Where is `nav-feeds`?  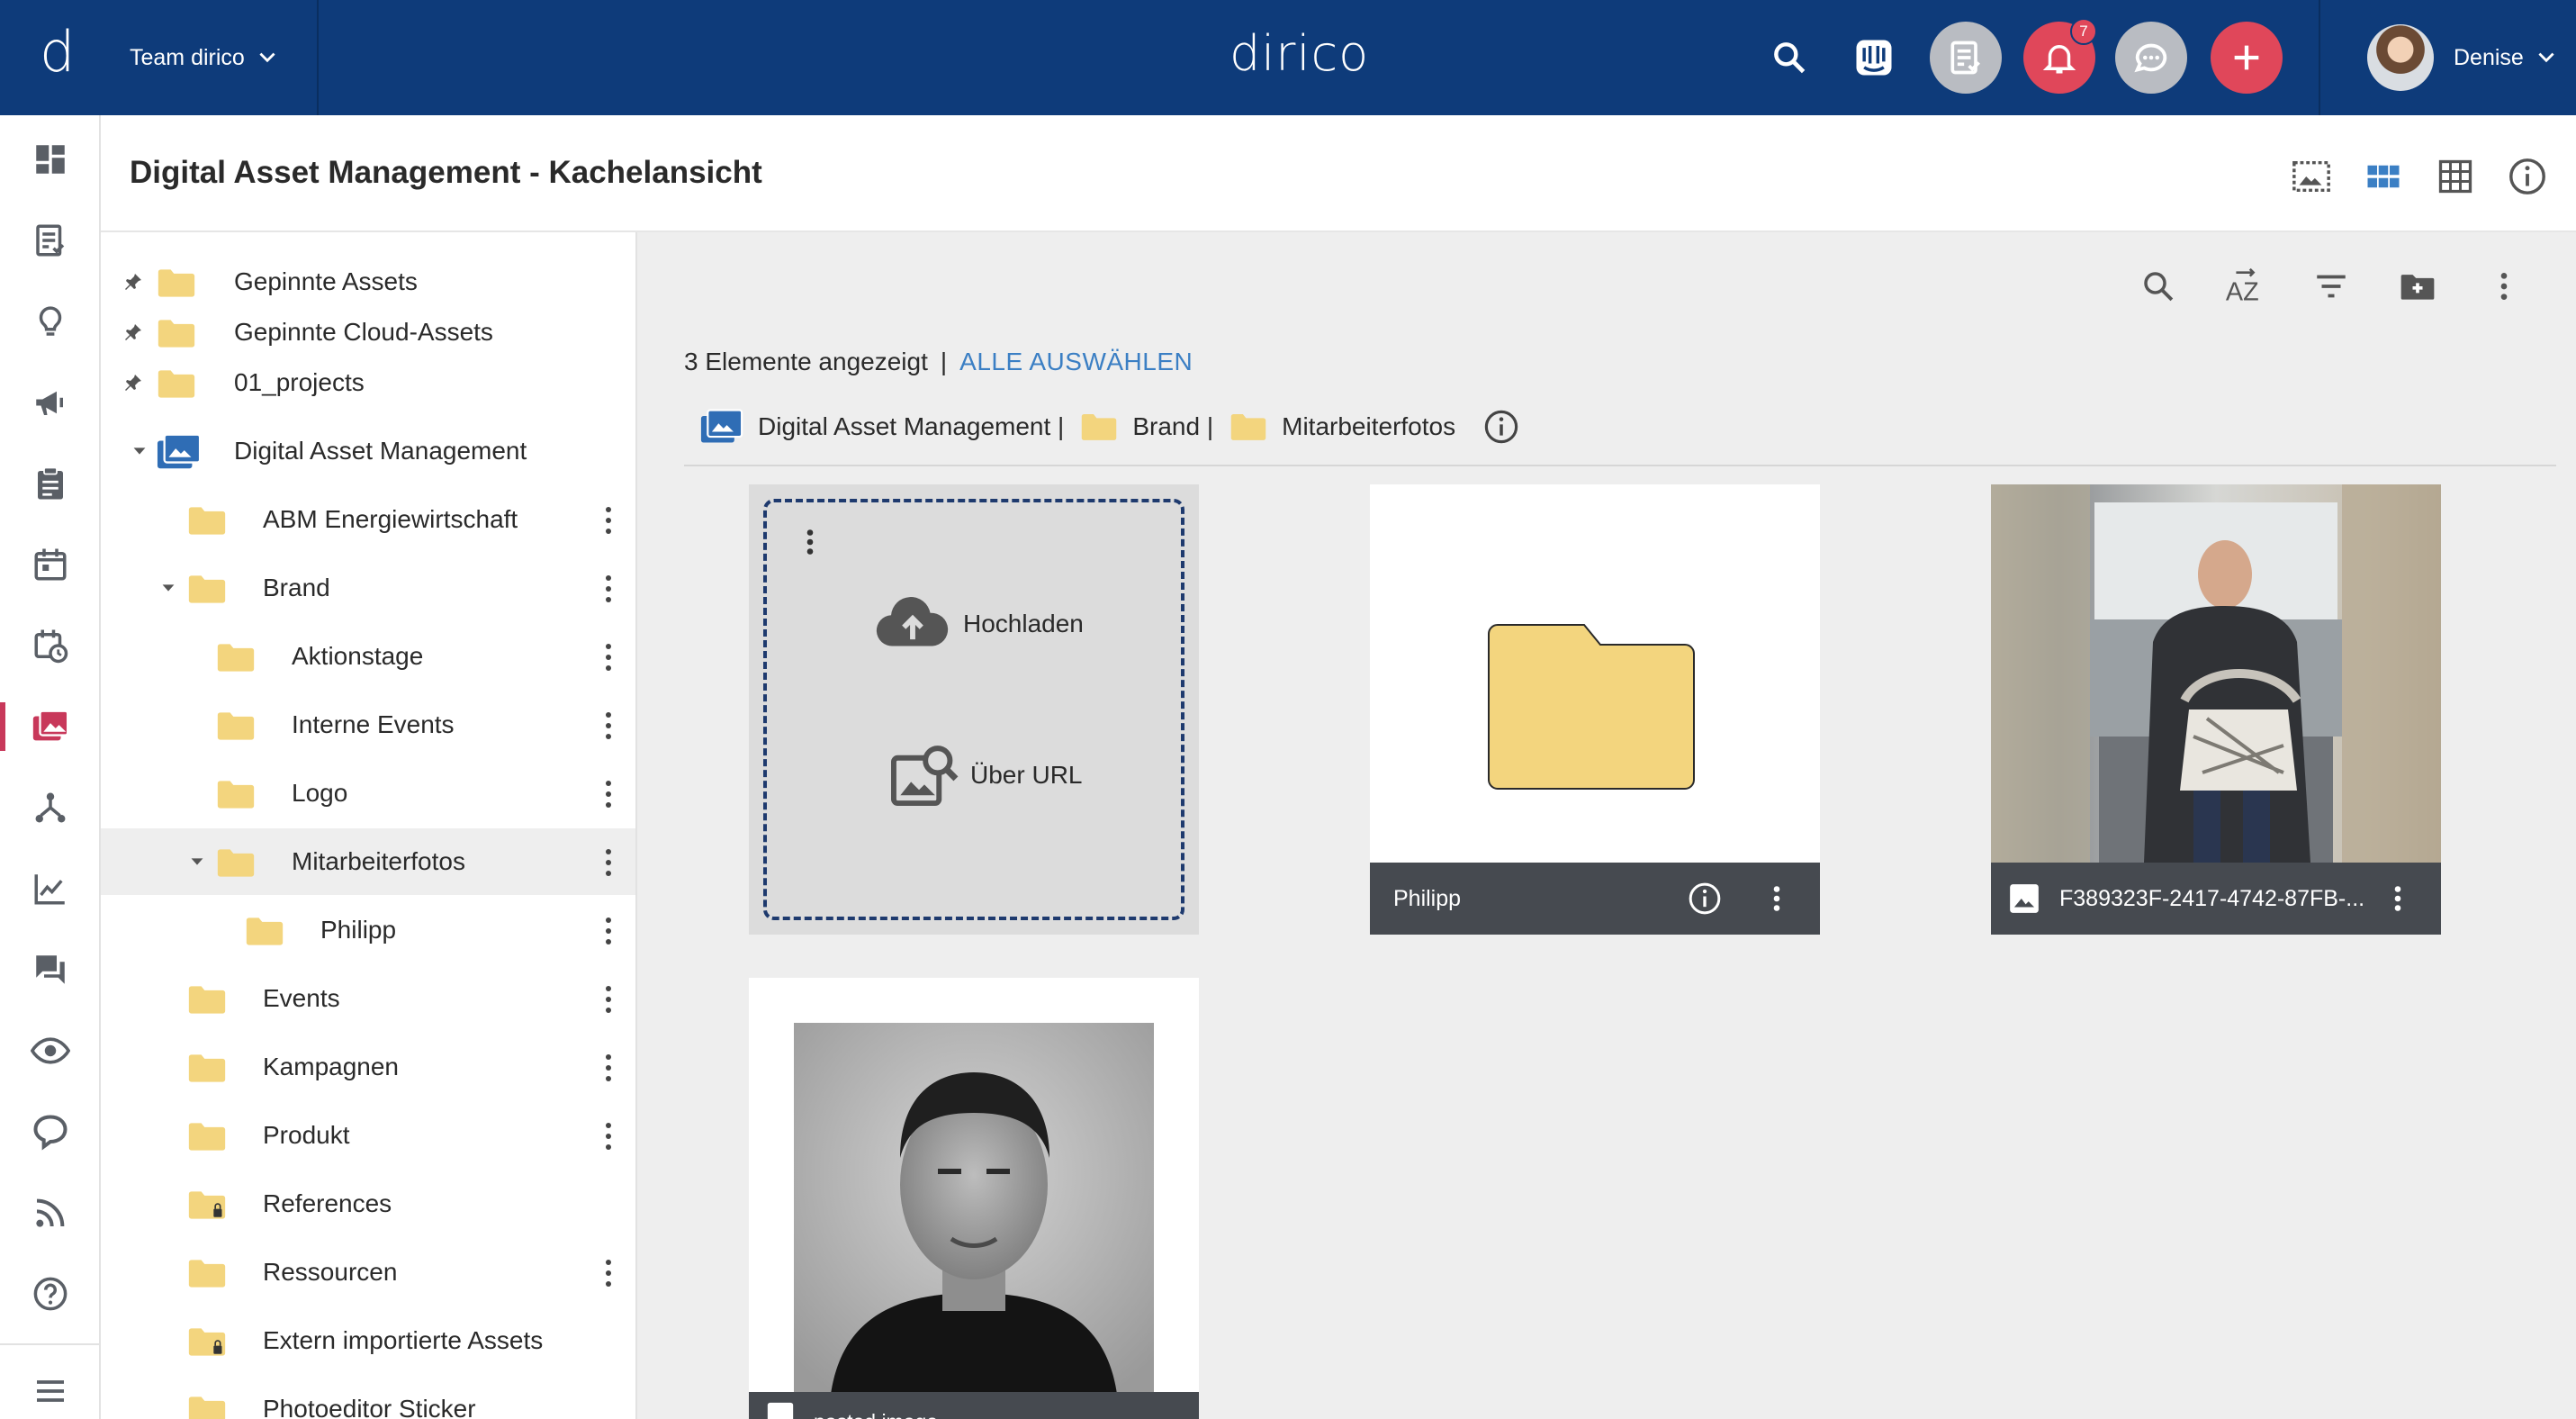 nav-feeds is located at coordinates (50, 1212).